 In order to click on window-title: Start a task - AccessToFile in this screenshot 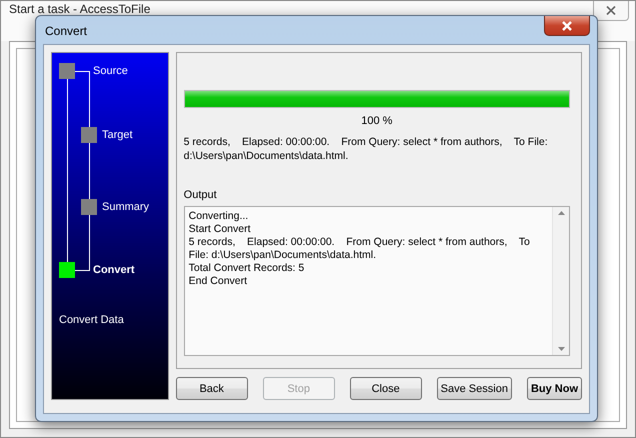, I will do `click(79, 9)`.